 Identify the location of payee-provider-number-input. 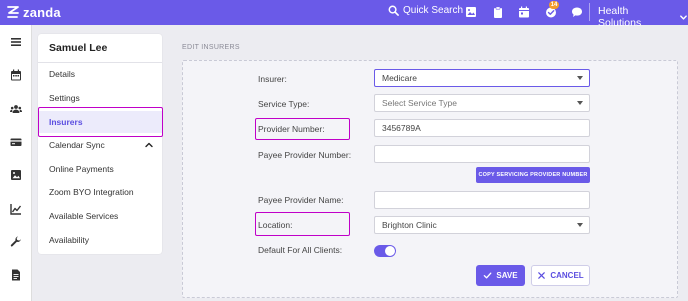
(482, 154).